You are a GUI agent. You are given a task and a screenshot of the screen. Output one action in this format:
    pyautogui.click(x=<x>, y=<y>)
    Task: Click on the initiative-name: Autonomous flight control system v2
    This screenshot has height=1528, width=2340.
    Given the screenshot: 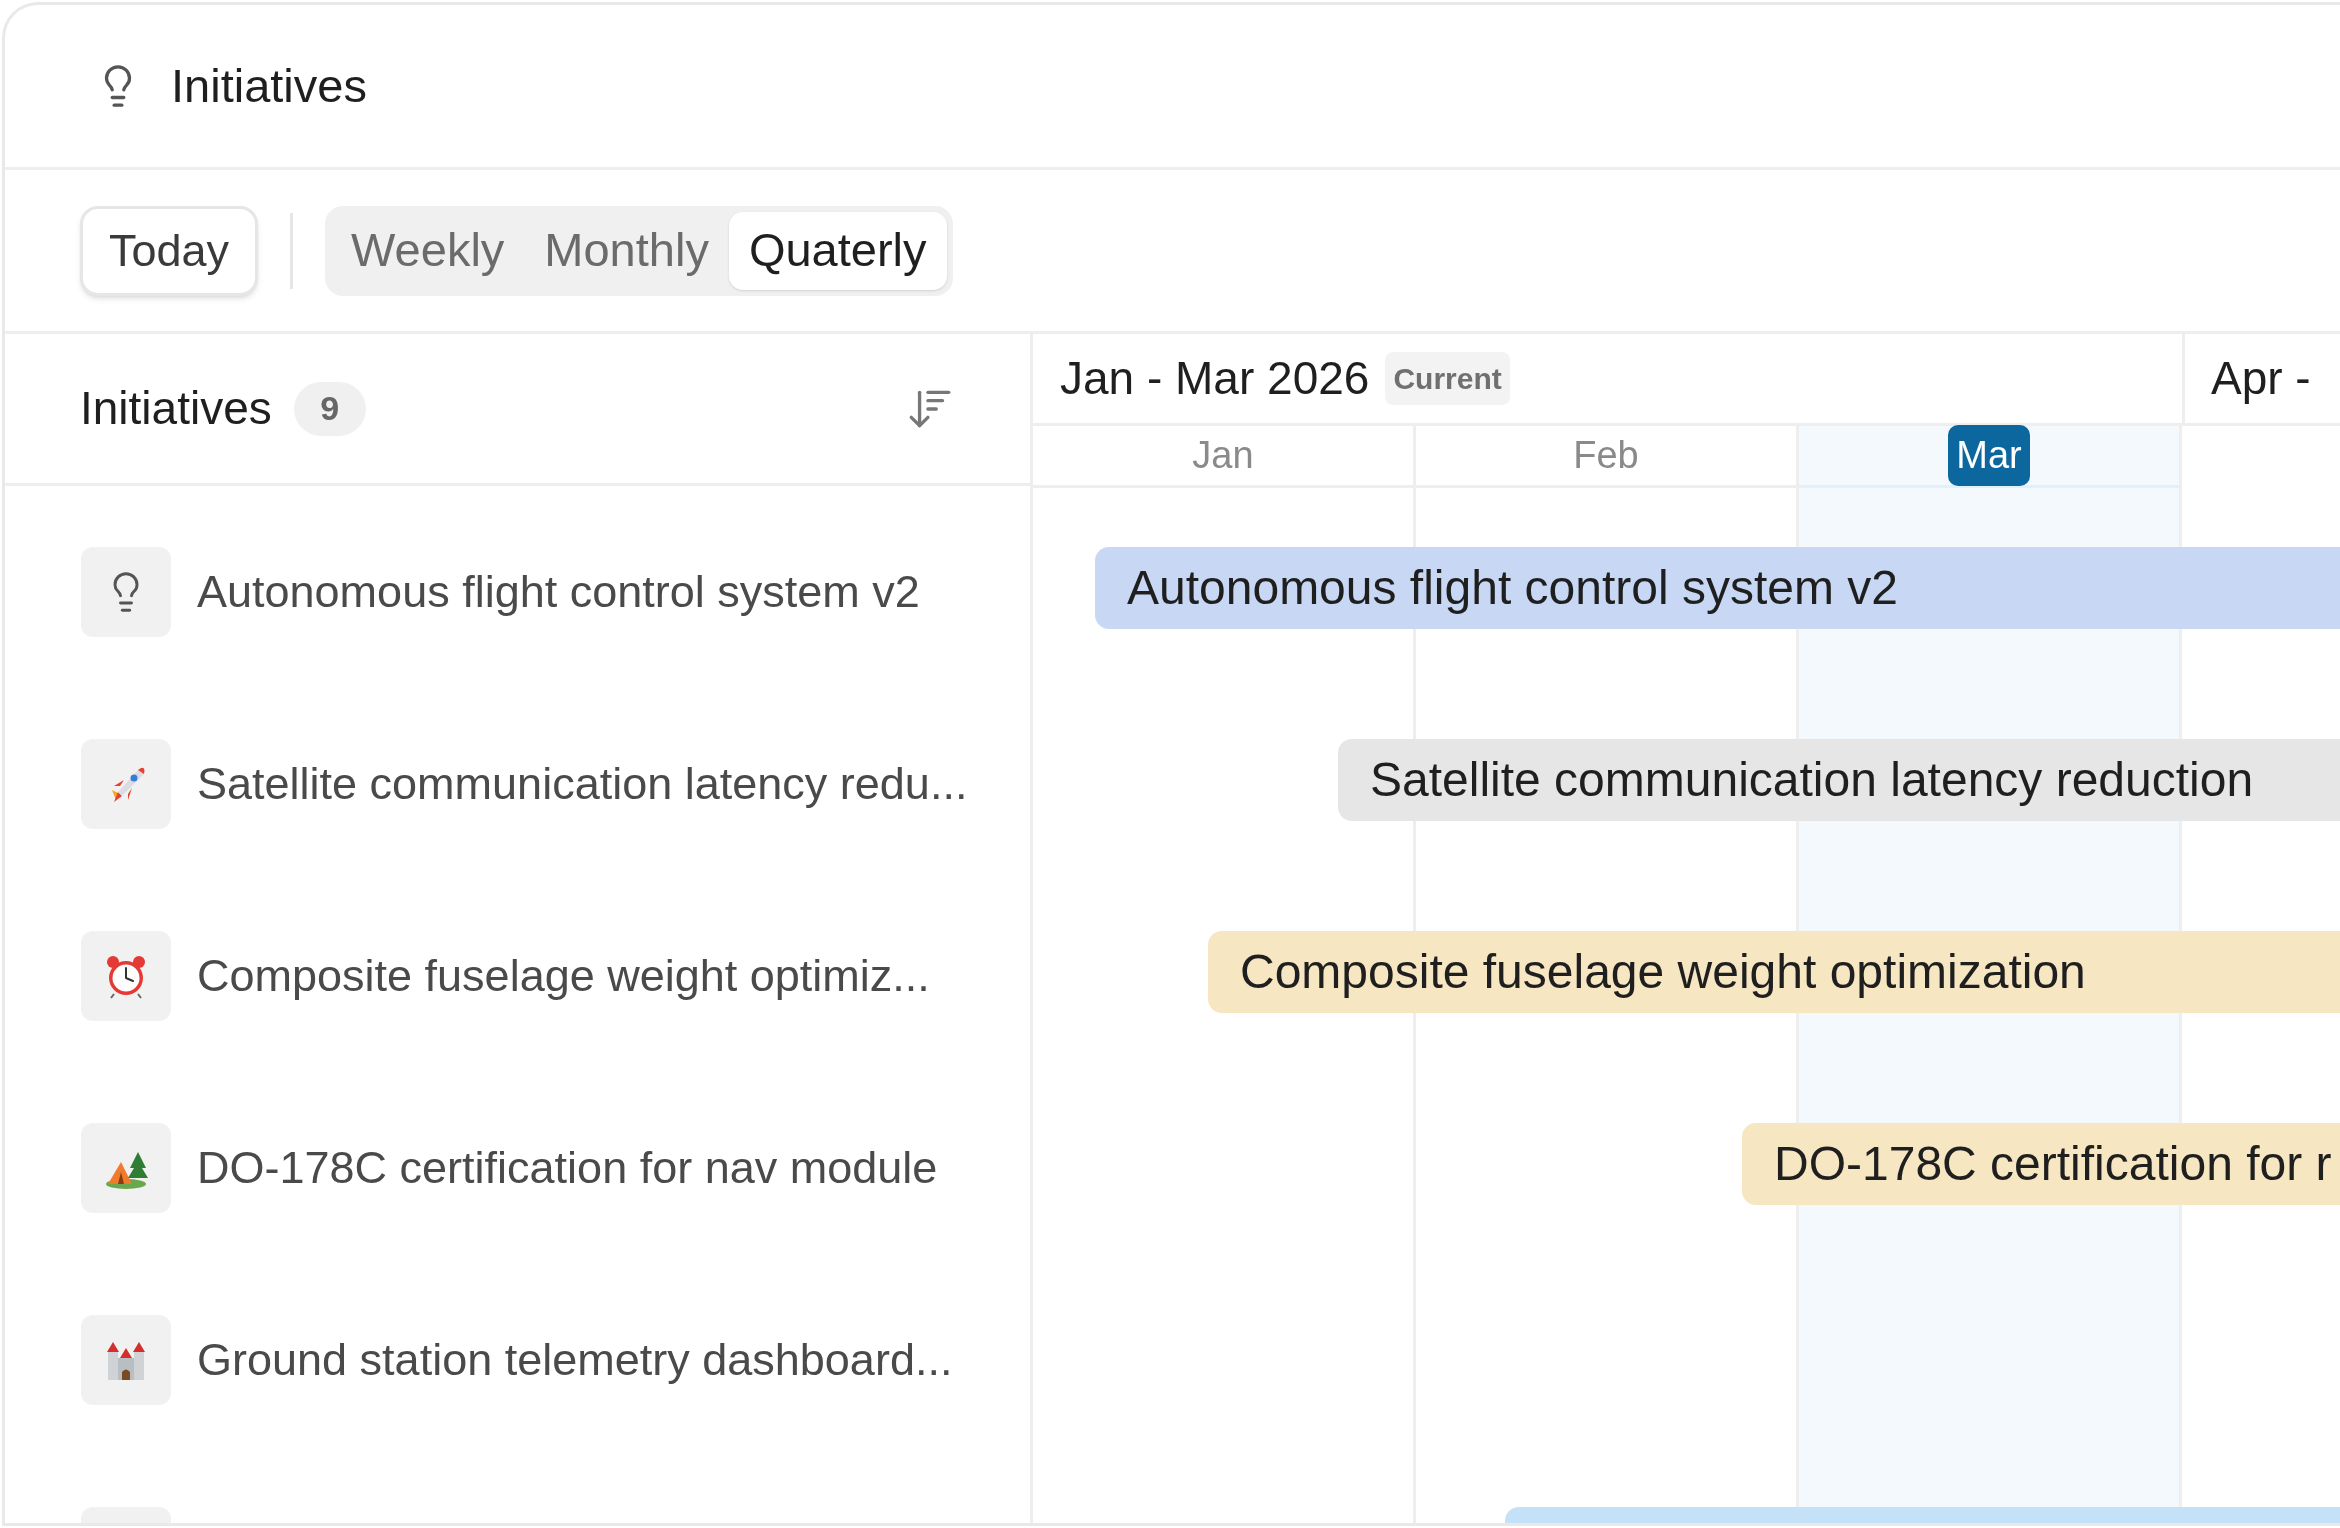 What is the action you would take?
    pyautogui.click(x=558, y=592)
    